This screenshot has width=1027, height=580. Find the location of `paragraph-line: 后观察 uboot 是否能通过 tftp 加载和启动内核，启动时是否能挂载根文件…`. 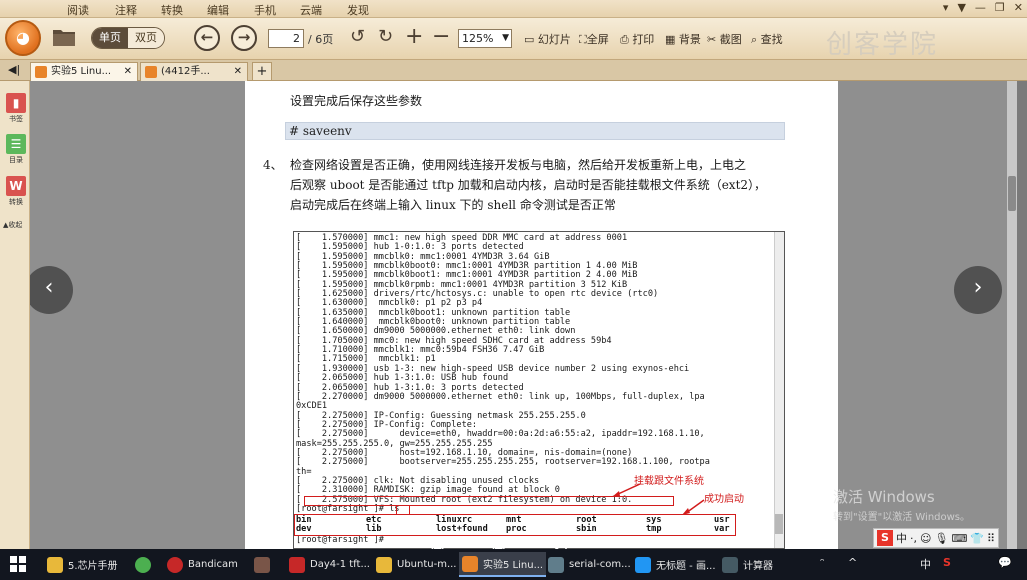

paragraph-line: 后观察 uboot 是否能通过 tftp 加载和启动内核，启动时是否能挂载根文件… is located at coordinates (528, 185).